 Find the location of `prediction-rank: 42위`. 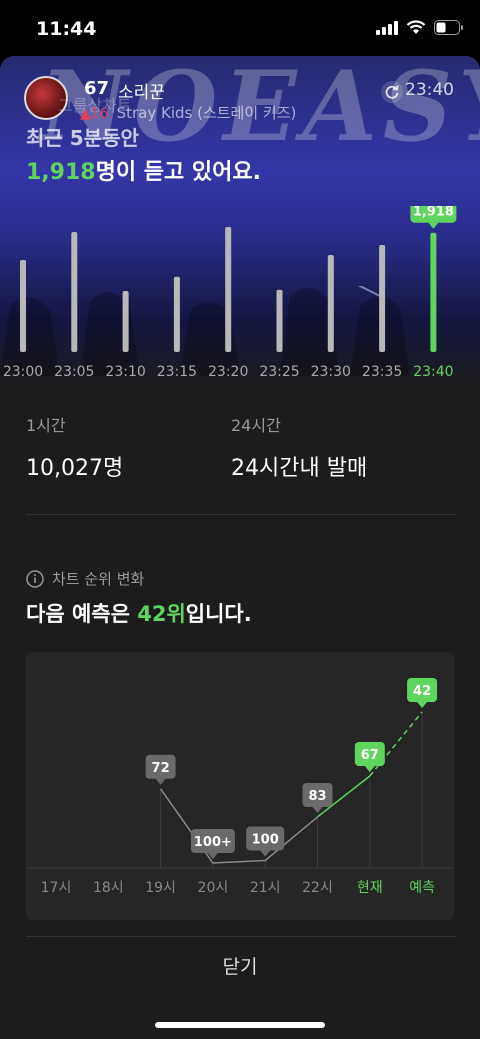

prediction-rank: 42위 is located at coordinates (161, 614).